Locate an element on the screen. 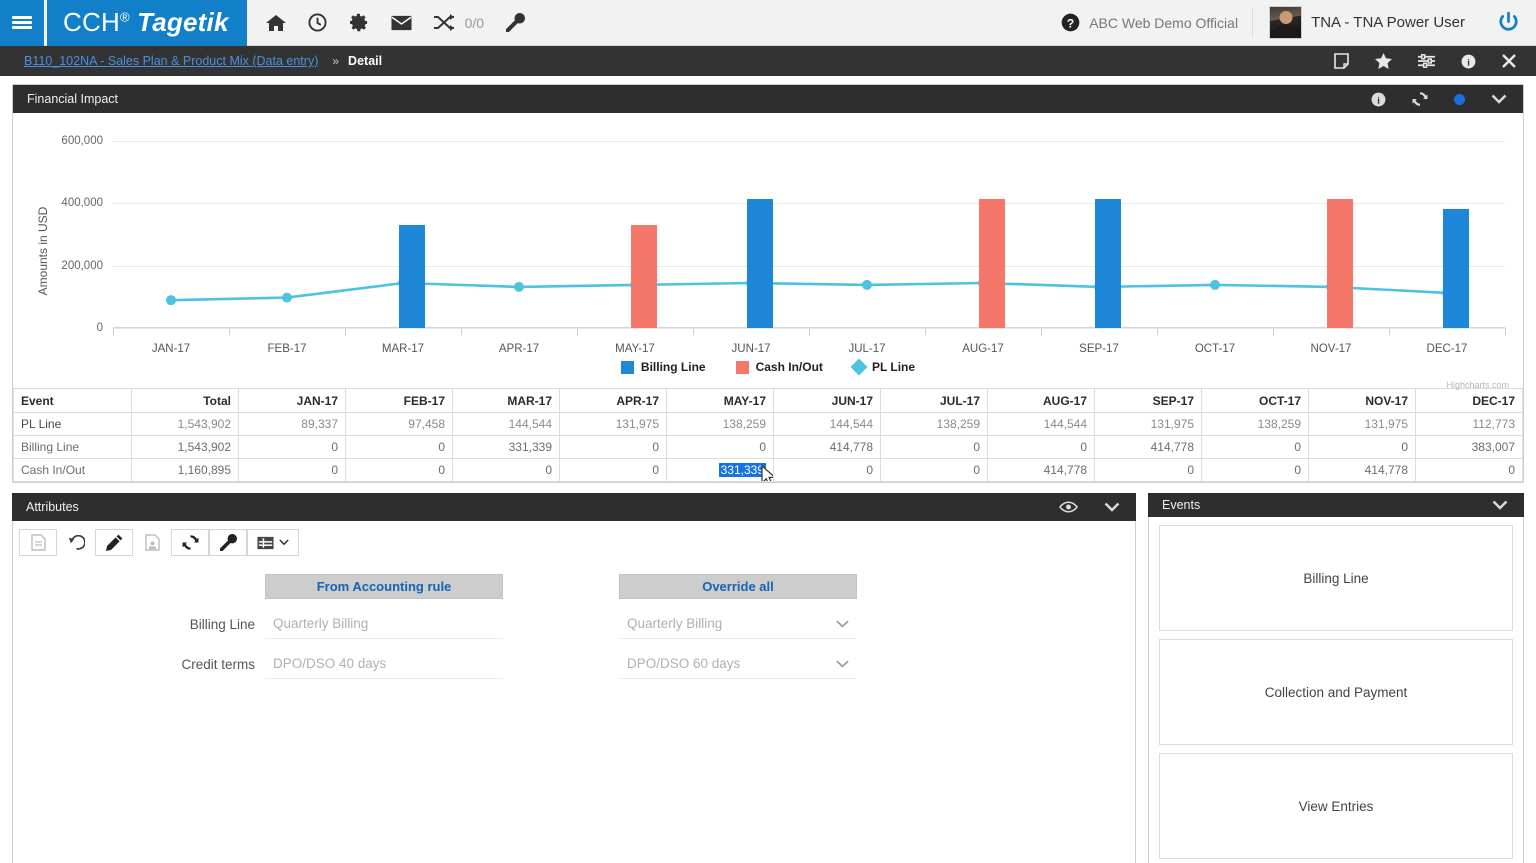 Image resolution: width=1536 pixels, height=863 pixels. star-icon is located at coordinates (1383, 61).